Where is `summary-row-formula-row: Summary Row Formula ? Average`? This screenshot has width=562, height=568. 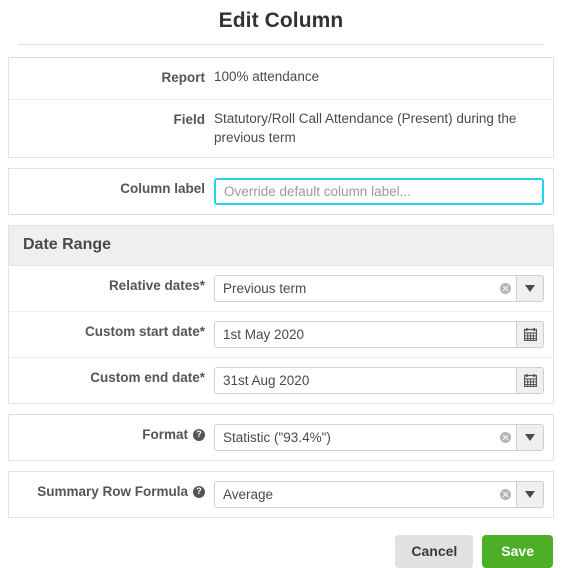
summary-row-formula-row: Summary Row Formula ? Average is located at coordinates (281, 494).